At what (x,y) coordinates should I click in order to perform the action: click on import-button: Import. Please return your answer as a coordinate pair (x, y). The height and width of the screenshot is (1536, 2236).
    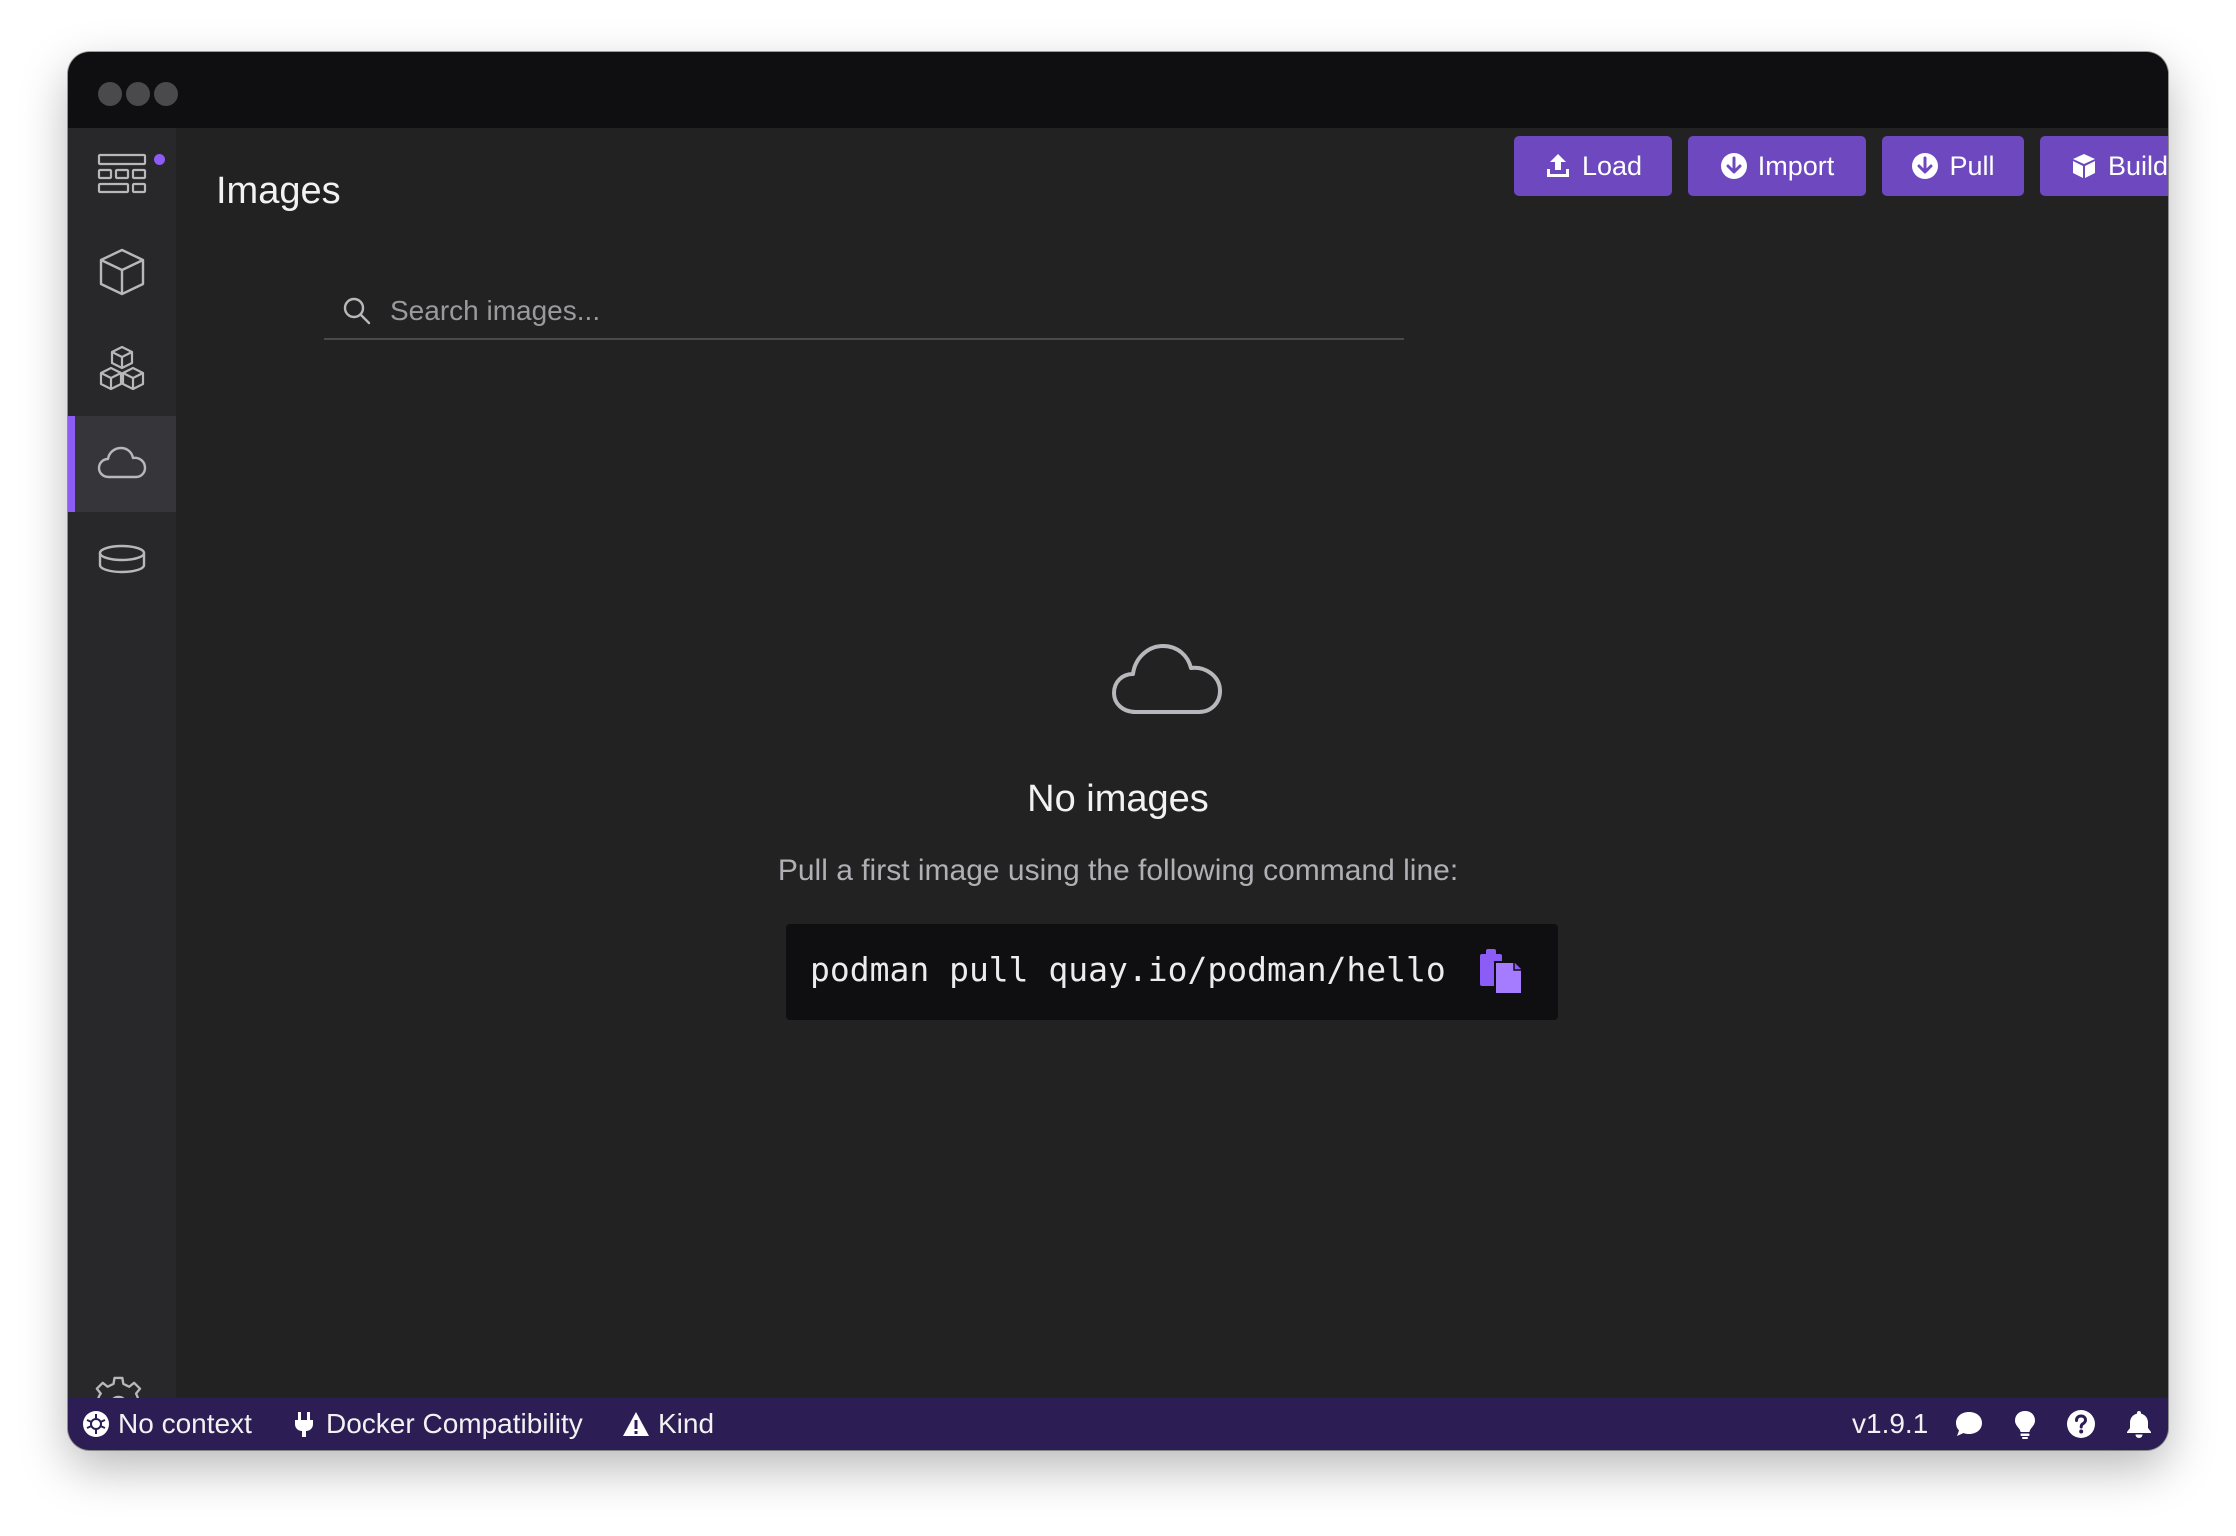
    Looking at the image, I should click on (1777, 166).